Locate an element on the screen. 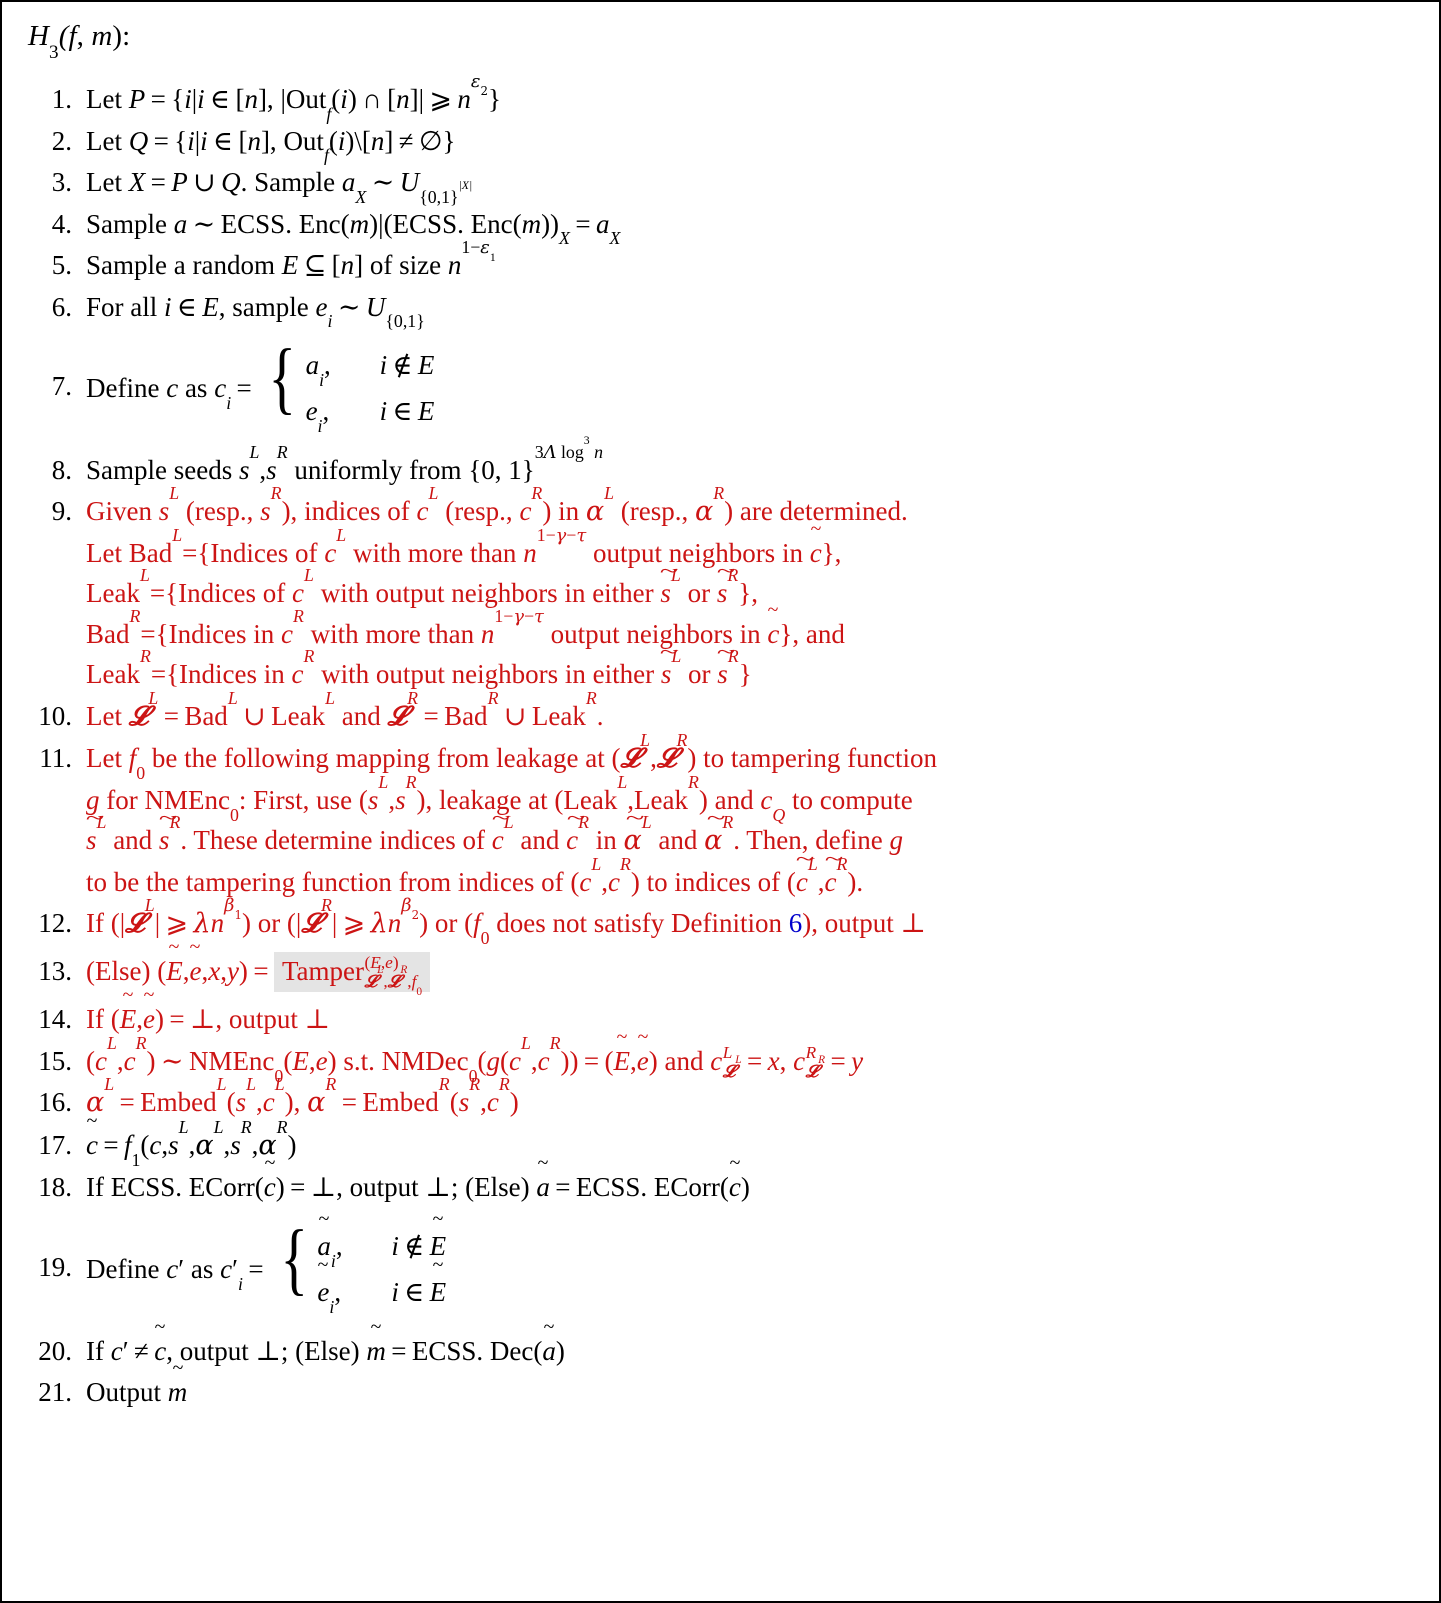 This screenshot has height=1603, width=1441. step-number: 15. is located at coordinates (55, 1060).